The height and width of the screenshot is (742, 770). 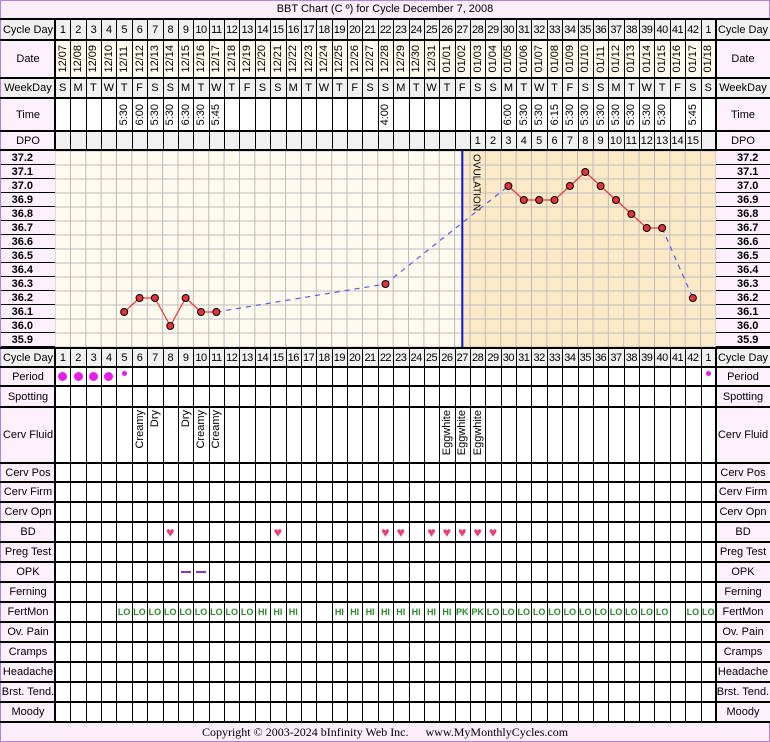 I want to click on time-cell: 5:30, so click(x=631, y=114).